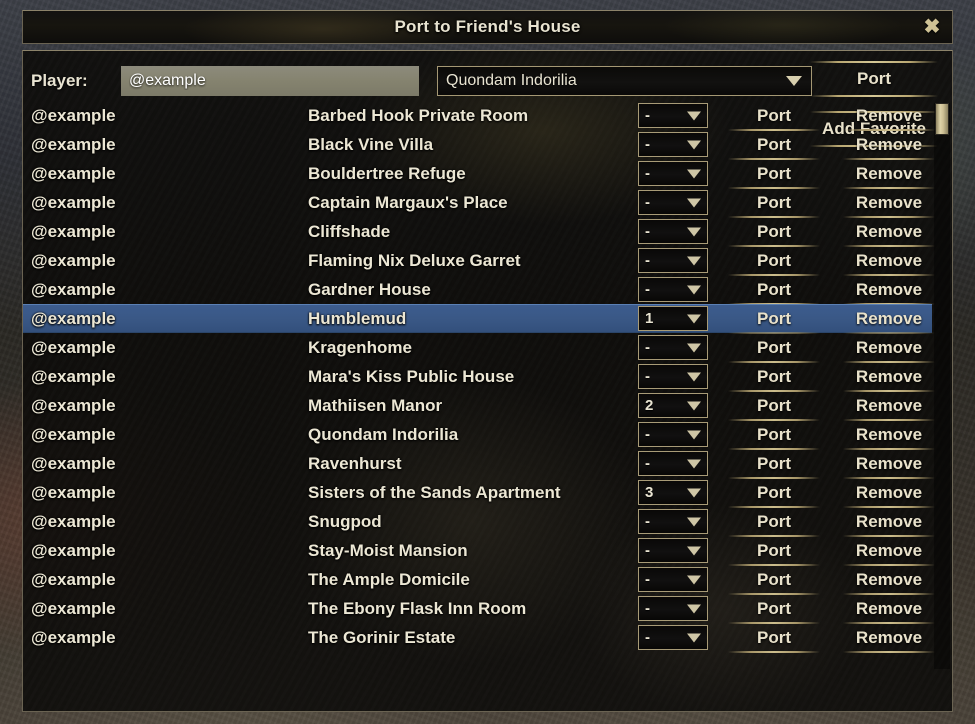 The image size is (975, 724). Describe the element at coordinates (487, 290) in the screenshot. I see `table-row: @example Gardner House - Port Remove` at that location.